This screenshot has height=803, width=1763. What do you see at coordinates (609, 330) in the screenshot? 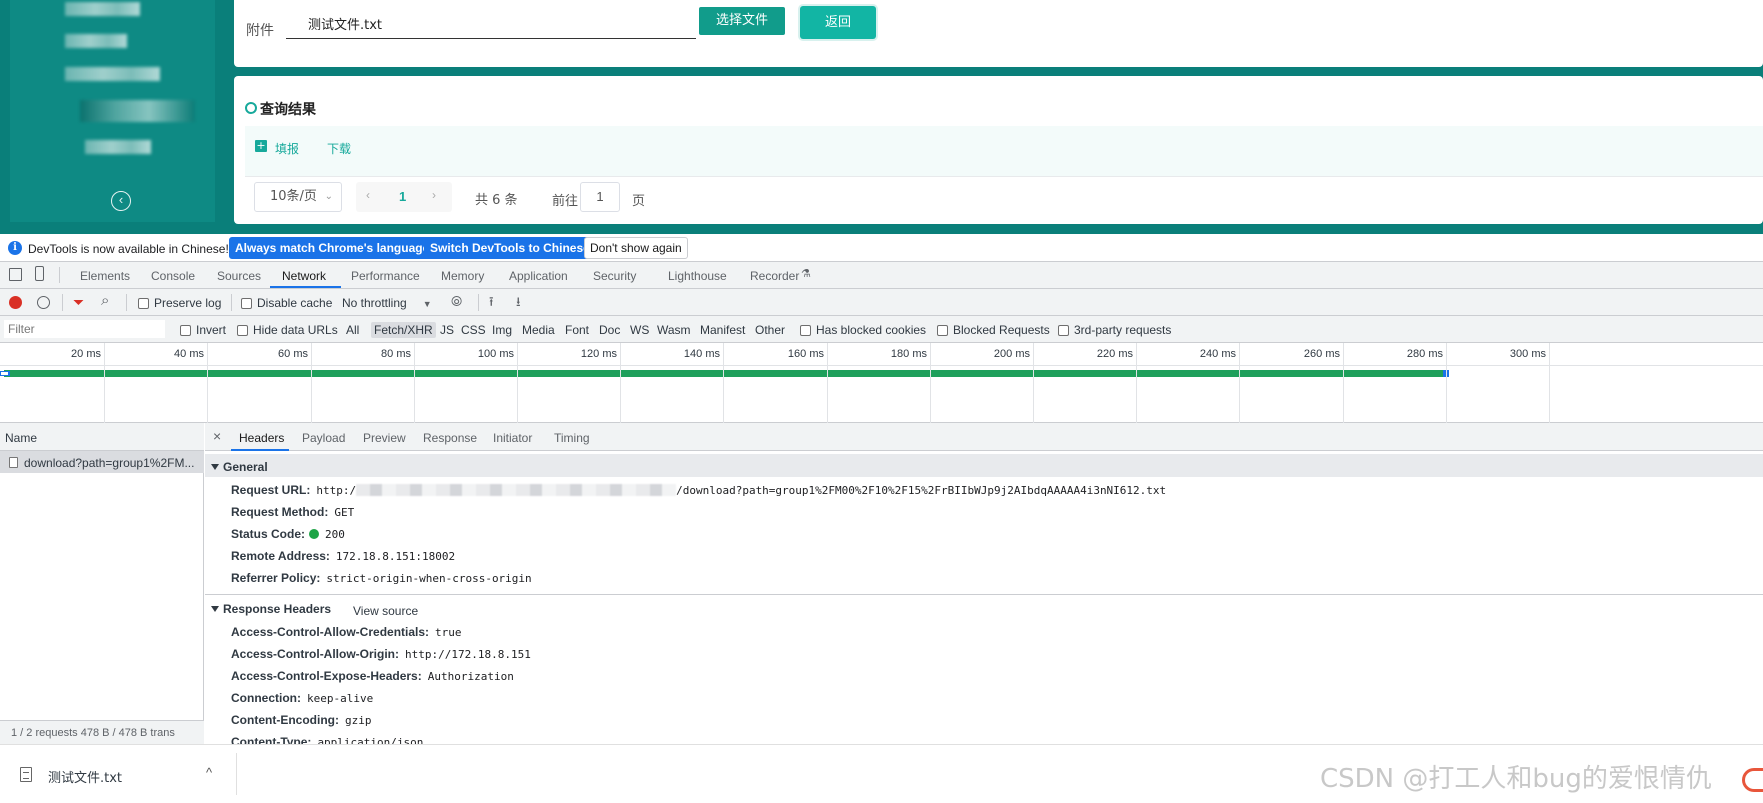
I see `type-filter-doc: Doc` at bounding box center [609, 330].